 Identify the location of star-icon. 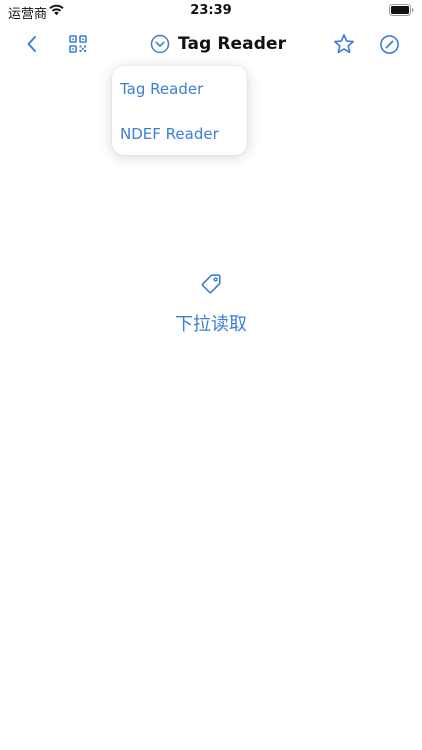
(344, 44).